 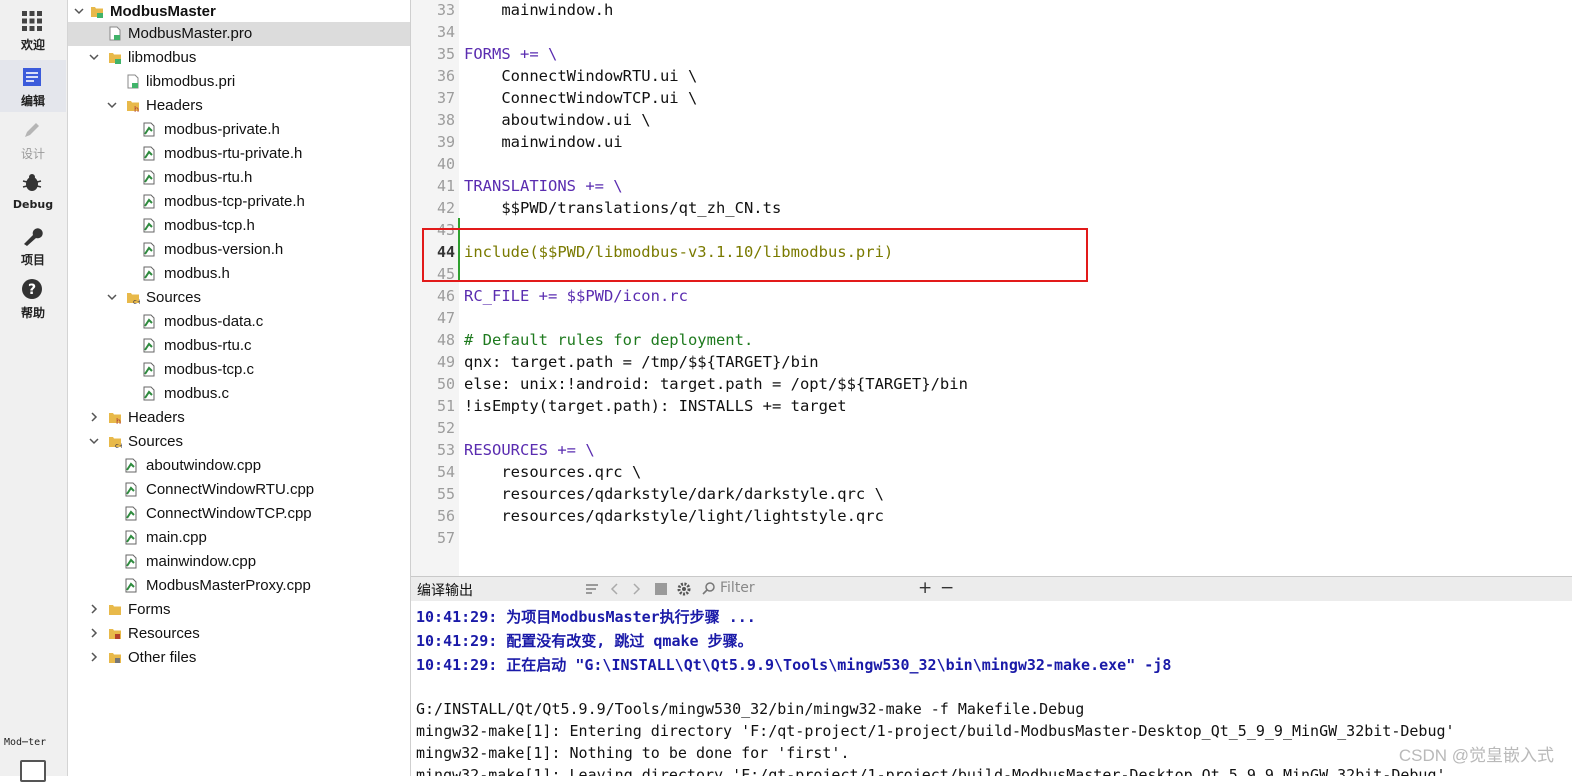 I want to click on code-line: aboutwindow.ui \, so click(x=557, y=120).